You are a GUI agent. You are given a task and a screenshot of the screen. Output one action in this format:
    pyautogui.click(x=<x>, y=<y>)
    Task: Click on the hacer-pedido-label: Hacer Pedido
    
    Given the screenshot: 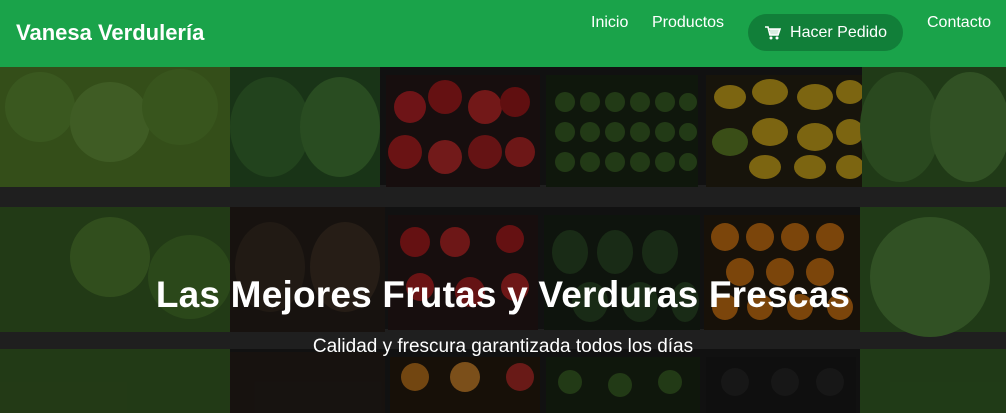 What is the action you would take?
    pyautogui.click(x=838, y=32)
    